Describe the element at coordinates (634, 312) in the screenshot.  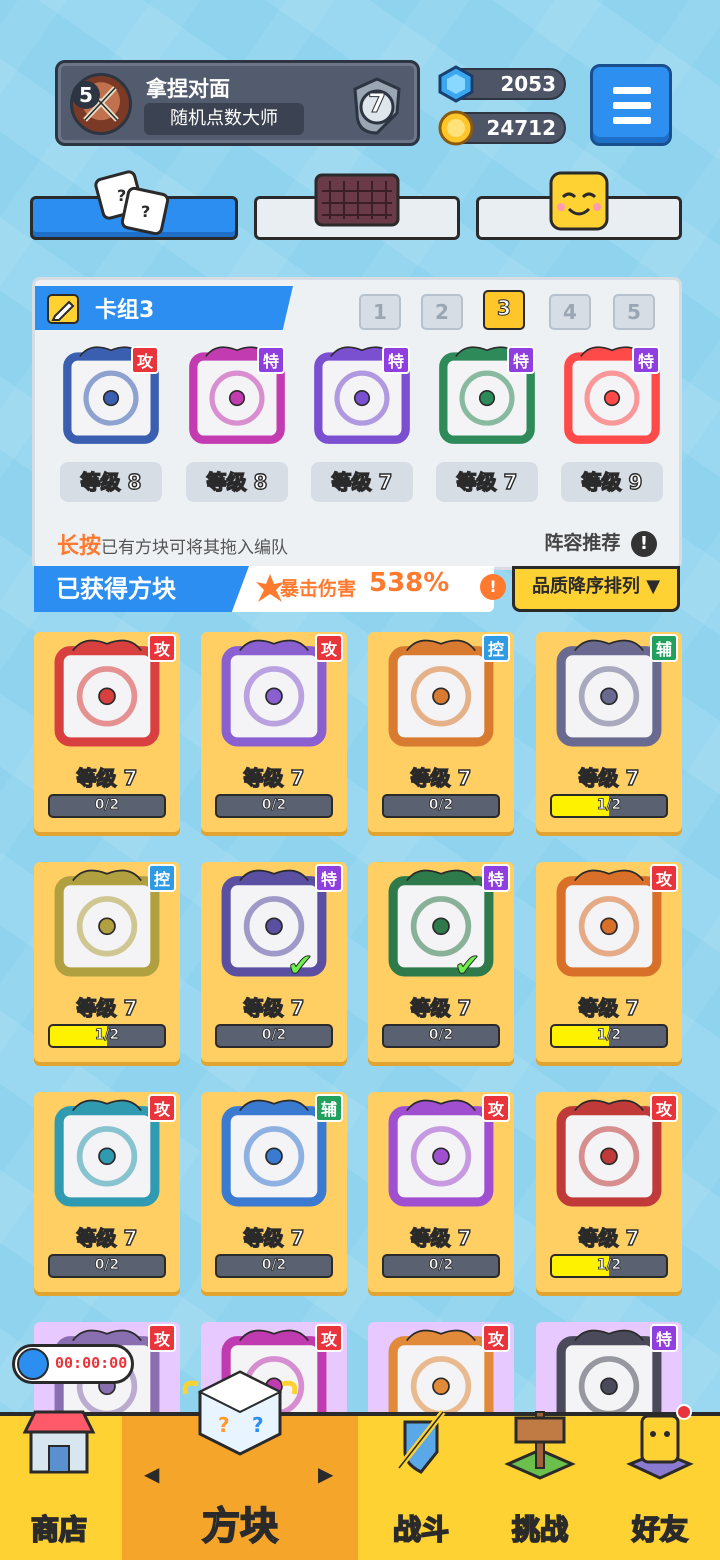
I see `deck-slot-5: 5` at that location.